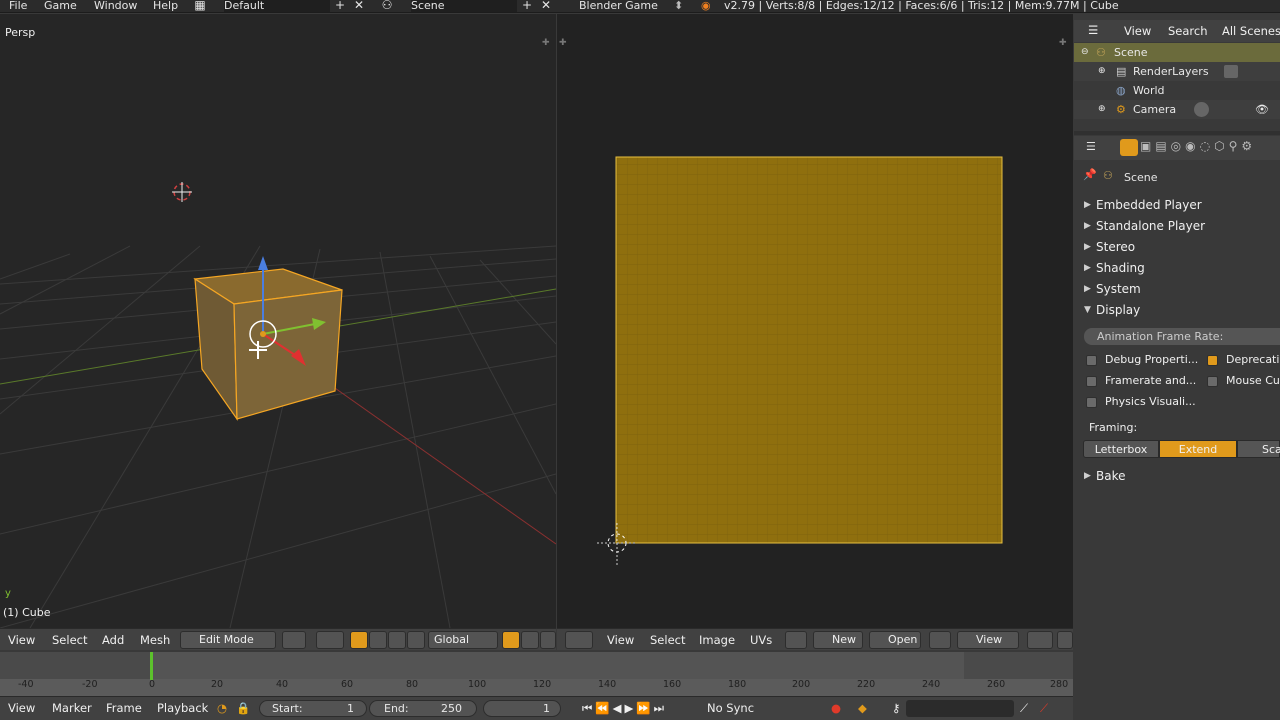 Image resolution: width=1280 pixels, height=720 pixels. I want to click on menu-window: Window, so click(115, 6).